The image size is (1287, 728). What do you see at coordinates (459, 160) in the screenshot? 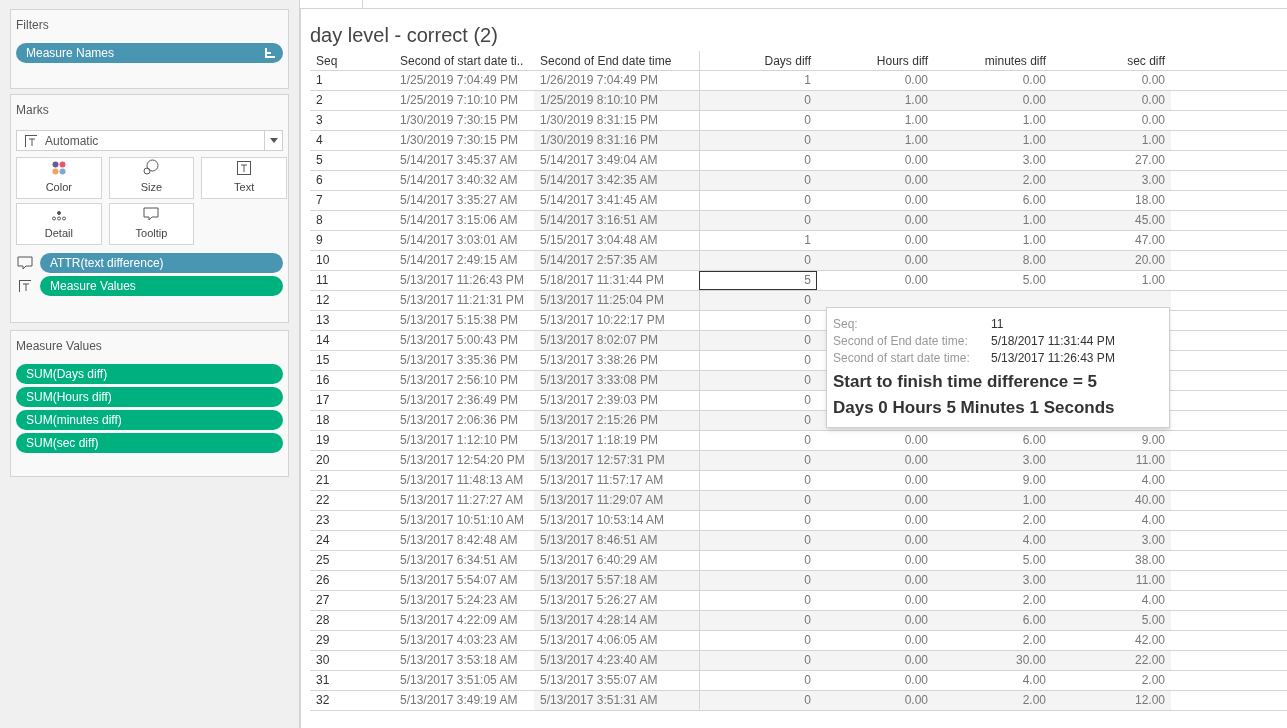
I see `table-cell-text: 5/14/2017 3:45:37 AM` at bounding box center [459, 160].